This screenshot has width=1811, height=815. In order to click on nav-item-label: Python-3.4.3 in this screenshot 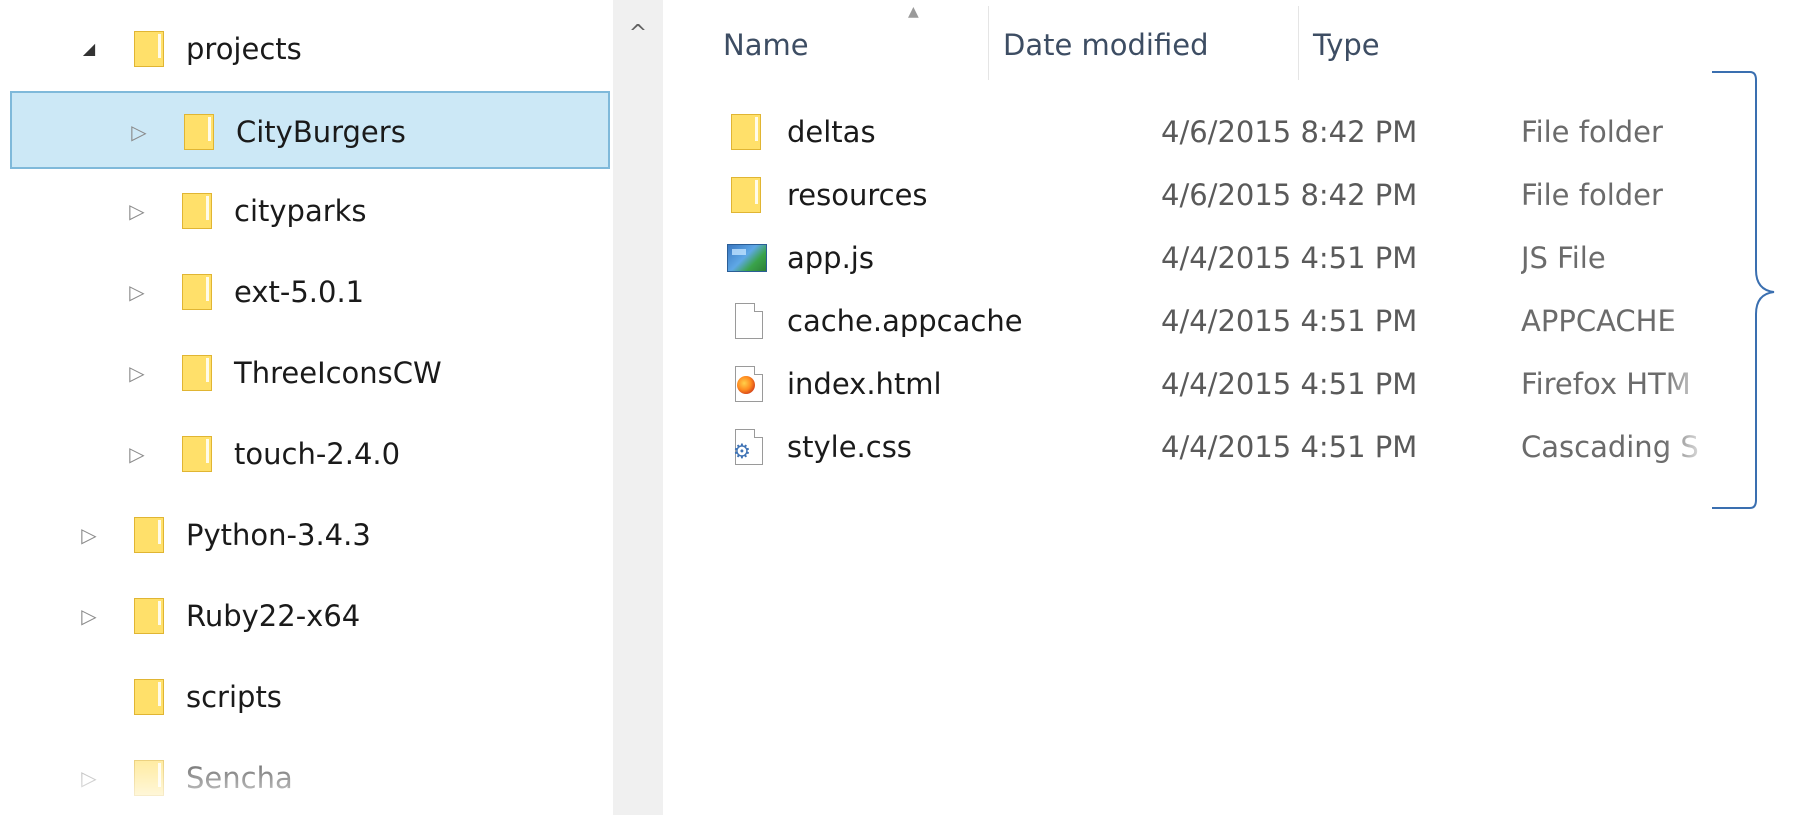, I will do `click(278, 535)`.